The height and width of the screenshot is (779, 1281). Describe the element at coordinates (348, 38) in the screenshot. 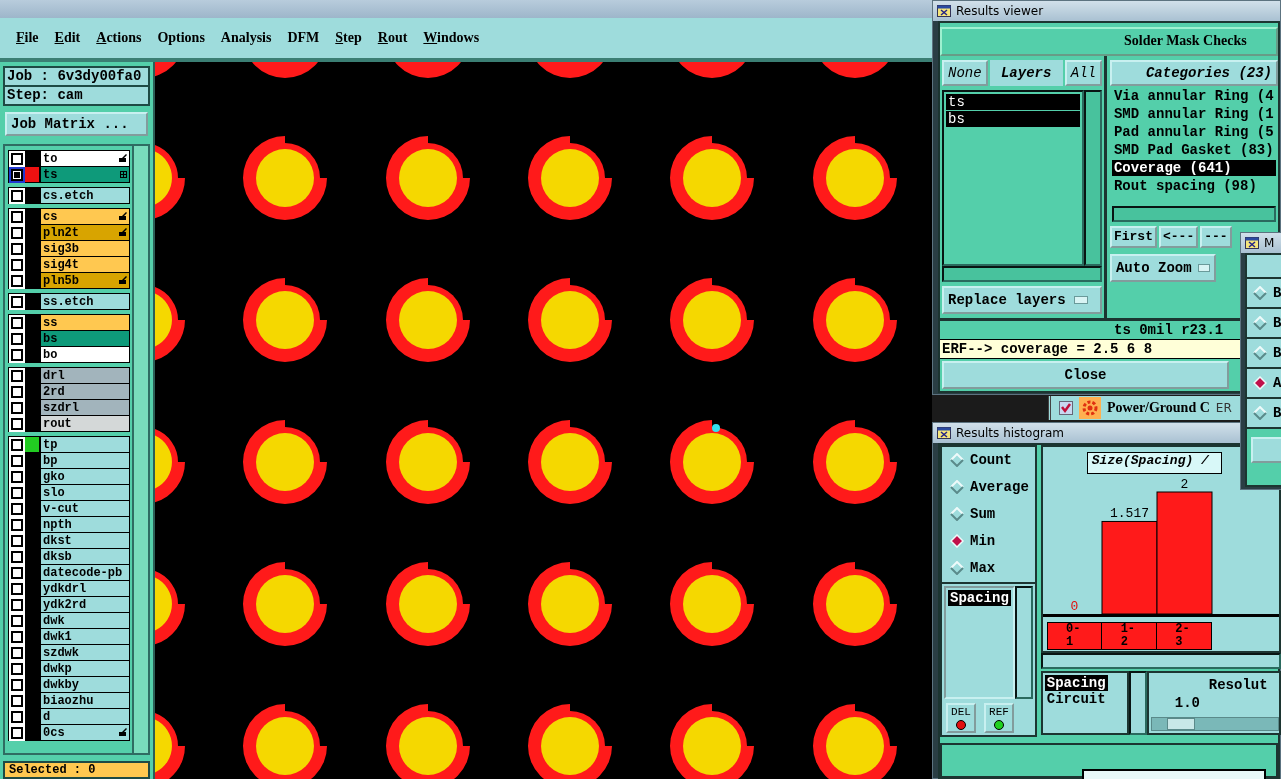

I see `menu-item: Step` at that location.